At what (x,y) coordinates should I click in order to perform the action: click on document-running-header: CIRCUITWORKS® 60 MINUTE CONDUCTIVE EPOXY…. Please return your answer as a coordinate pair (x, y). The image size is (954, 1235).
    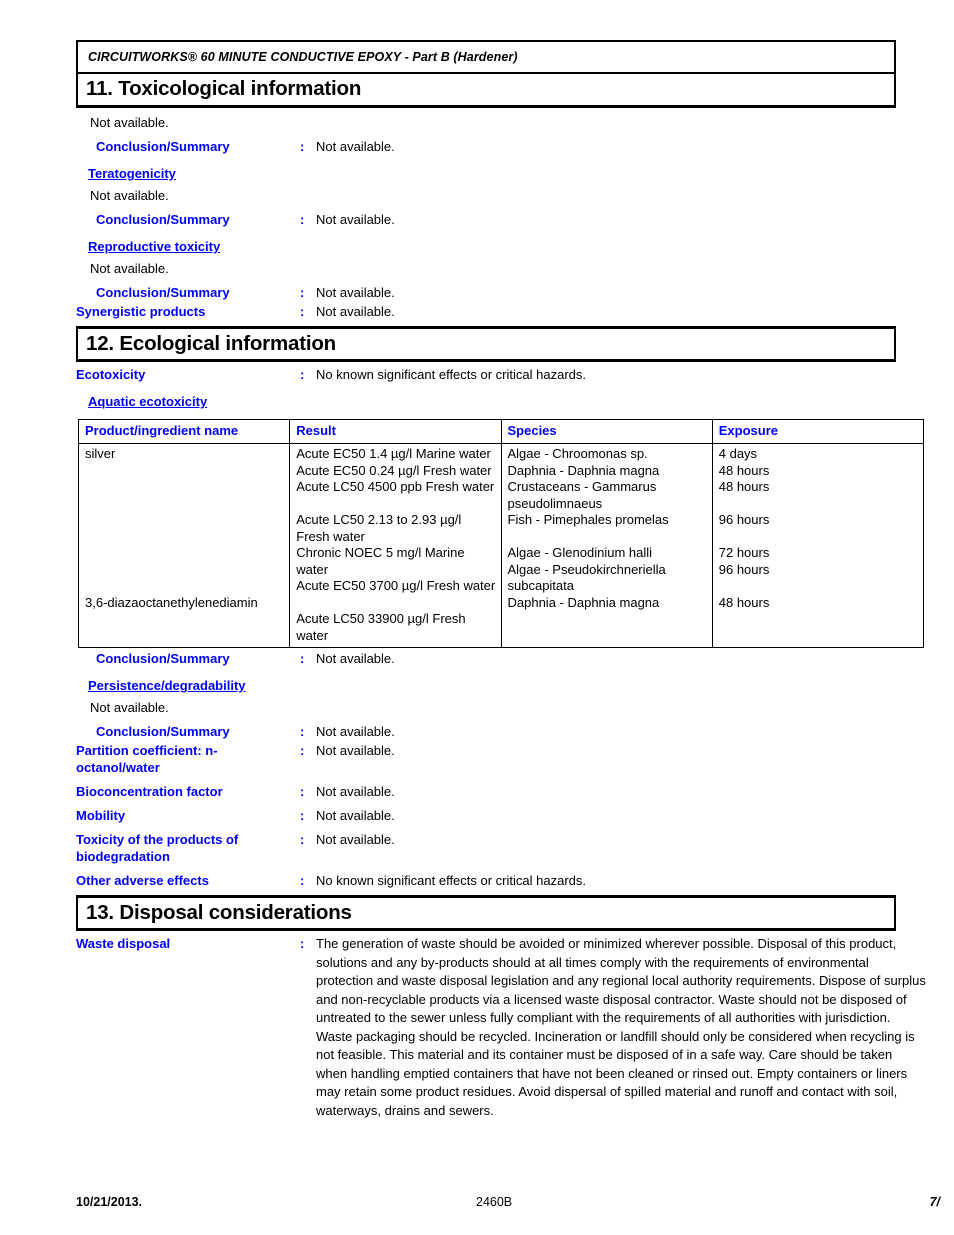
    Looking at the image, I should click on (486, 56).